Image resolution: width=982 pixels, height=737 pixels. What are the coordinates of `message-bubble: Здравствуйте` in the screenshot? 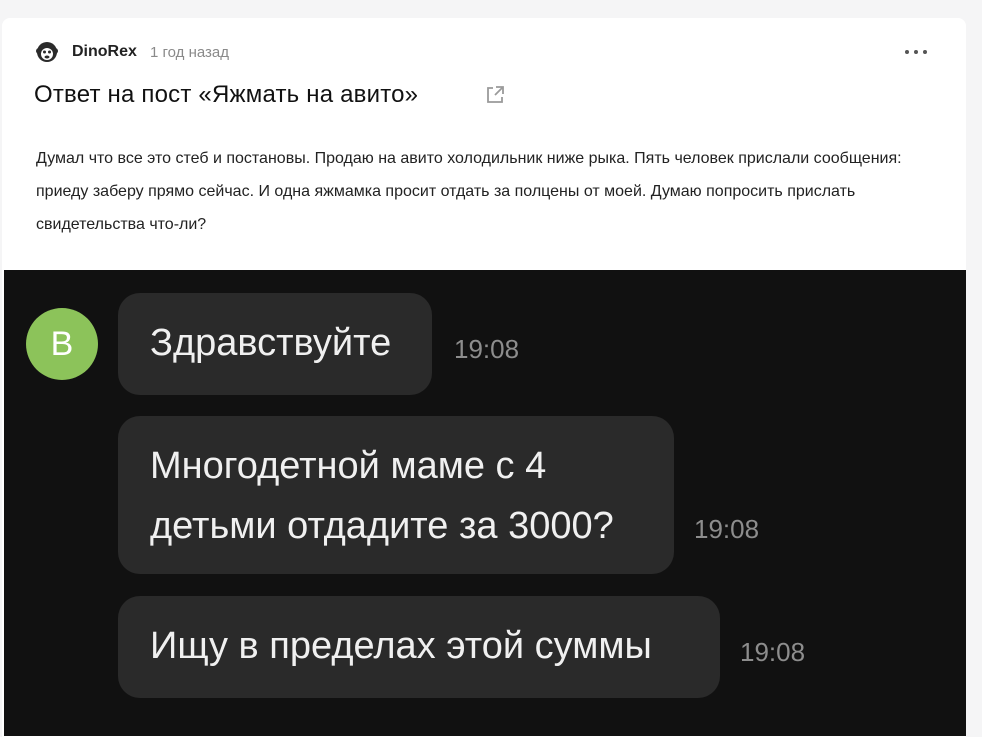 It's located at (275, 344).